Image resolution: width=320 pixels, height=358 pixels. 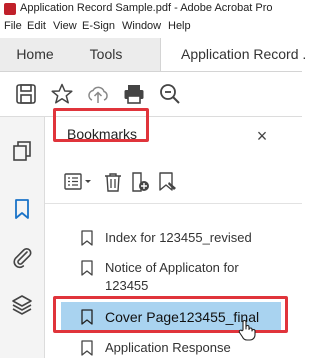 I want to click on zoom-icon, so click(x=170, y=94).